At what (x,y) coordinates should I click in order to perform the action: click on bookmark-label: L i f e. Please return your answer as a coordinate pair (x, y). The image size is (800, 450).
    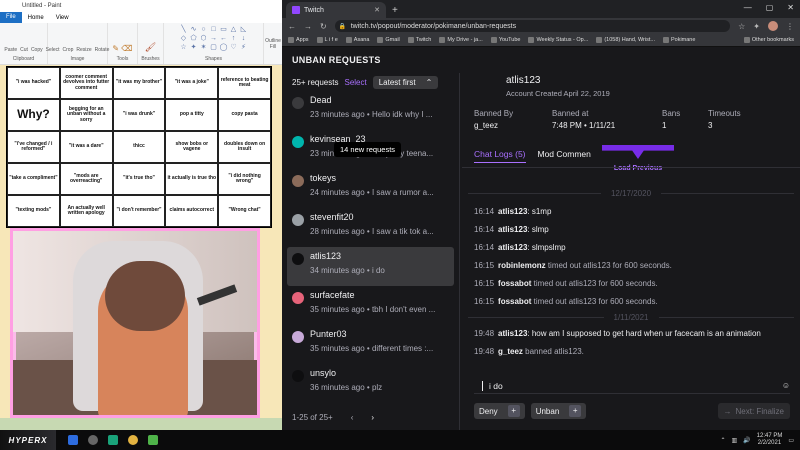
    Looking at the image, I should click on (331, 40).